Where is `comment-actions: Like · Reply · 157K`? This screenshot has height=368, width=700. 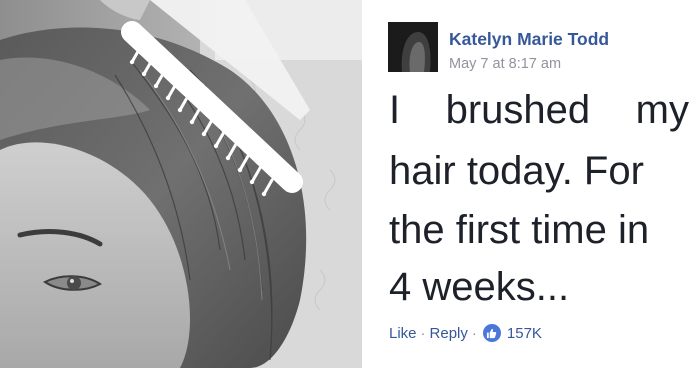
comment-actions: Like · Reply · 157K is located at coordinates (465, 333).